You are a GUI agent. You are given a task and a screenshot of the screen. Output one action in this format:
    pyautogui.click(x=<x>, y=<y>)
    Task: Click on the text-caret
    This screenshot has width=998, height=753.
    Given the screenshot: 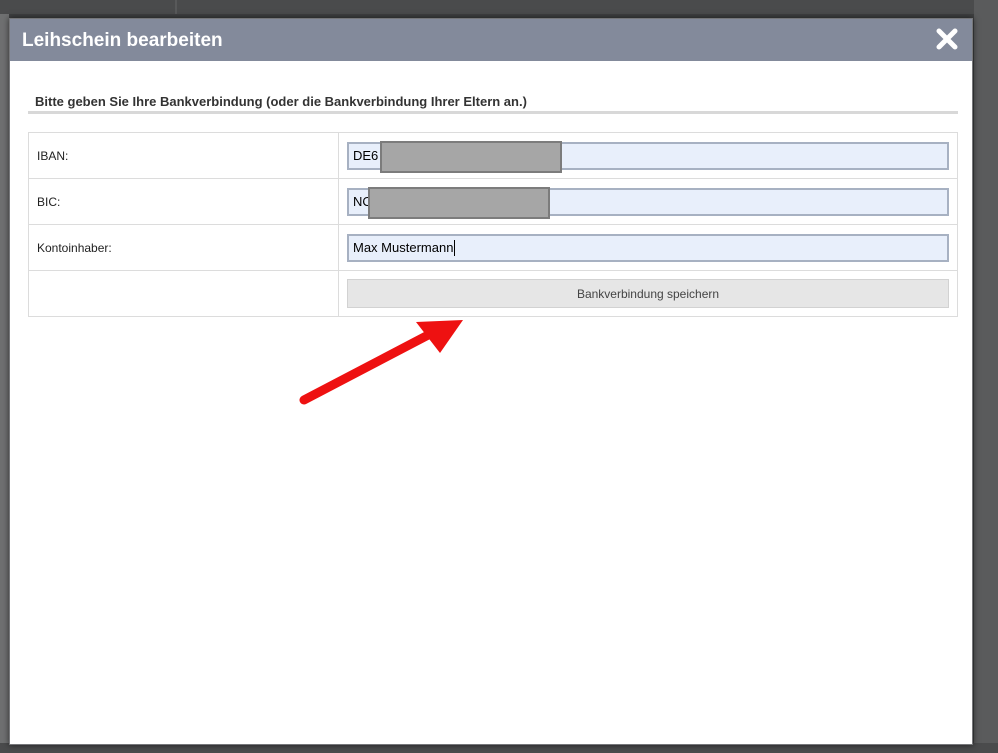 What is the action you would take?
    pyautogui.click(x=455, y=247)
    